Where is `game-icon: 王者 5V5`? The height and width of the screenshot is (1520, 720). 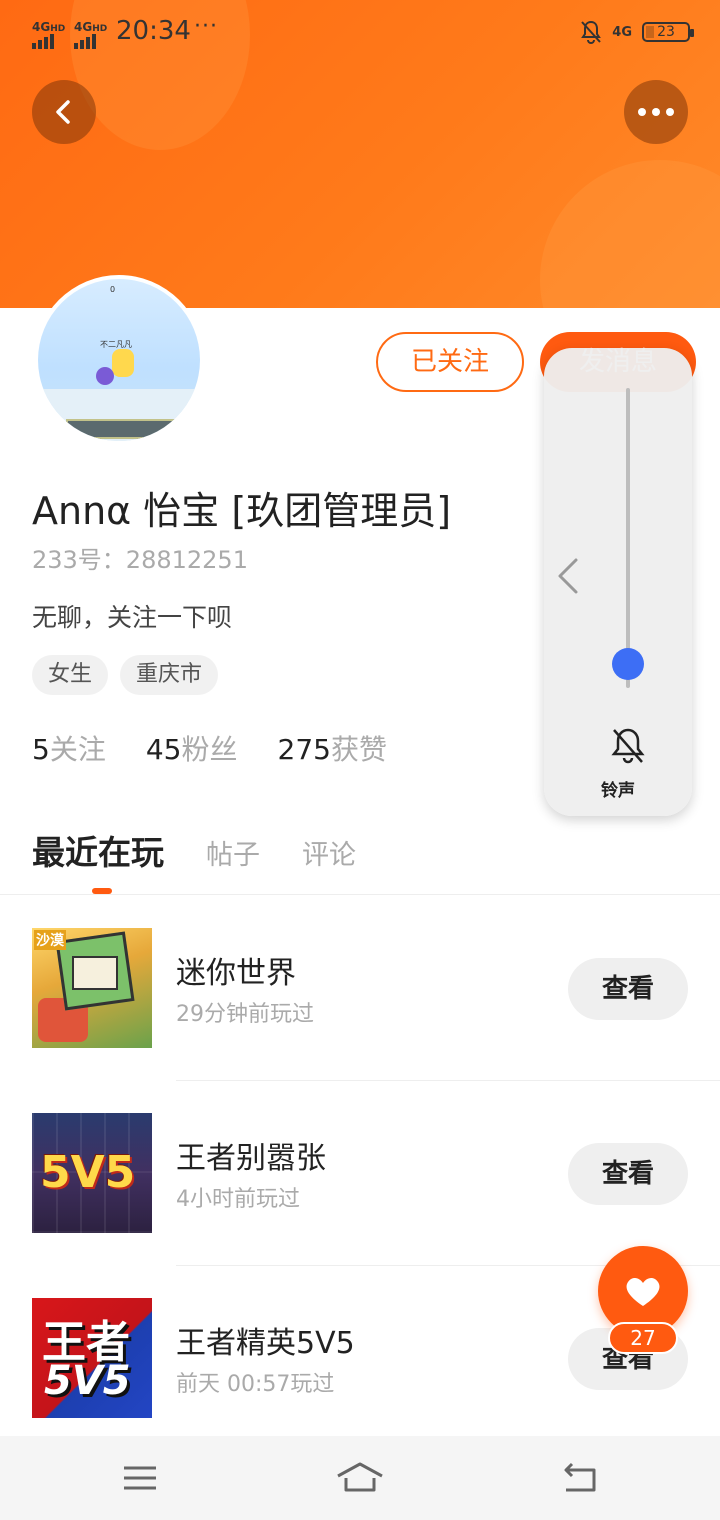
game-icon: 王者 5V5 is located at coordinates (92, 1358).